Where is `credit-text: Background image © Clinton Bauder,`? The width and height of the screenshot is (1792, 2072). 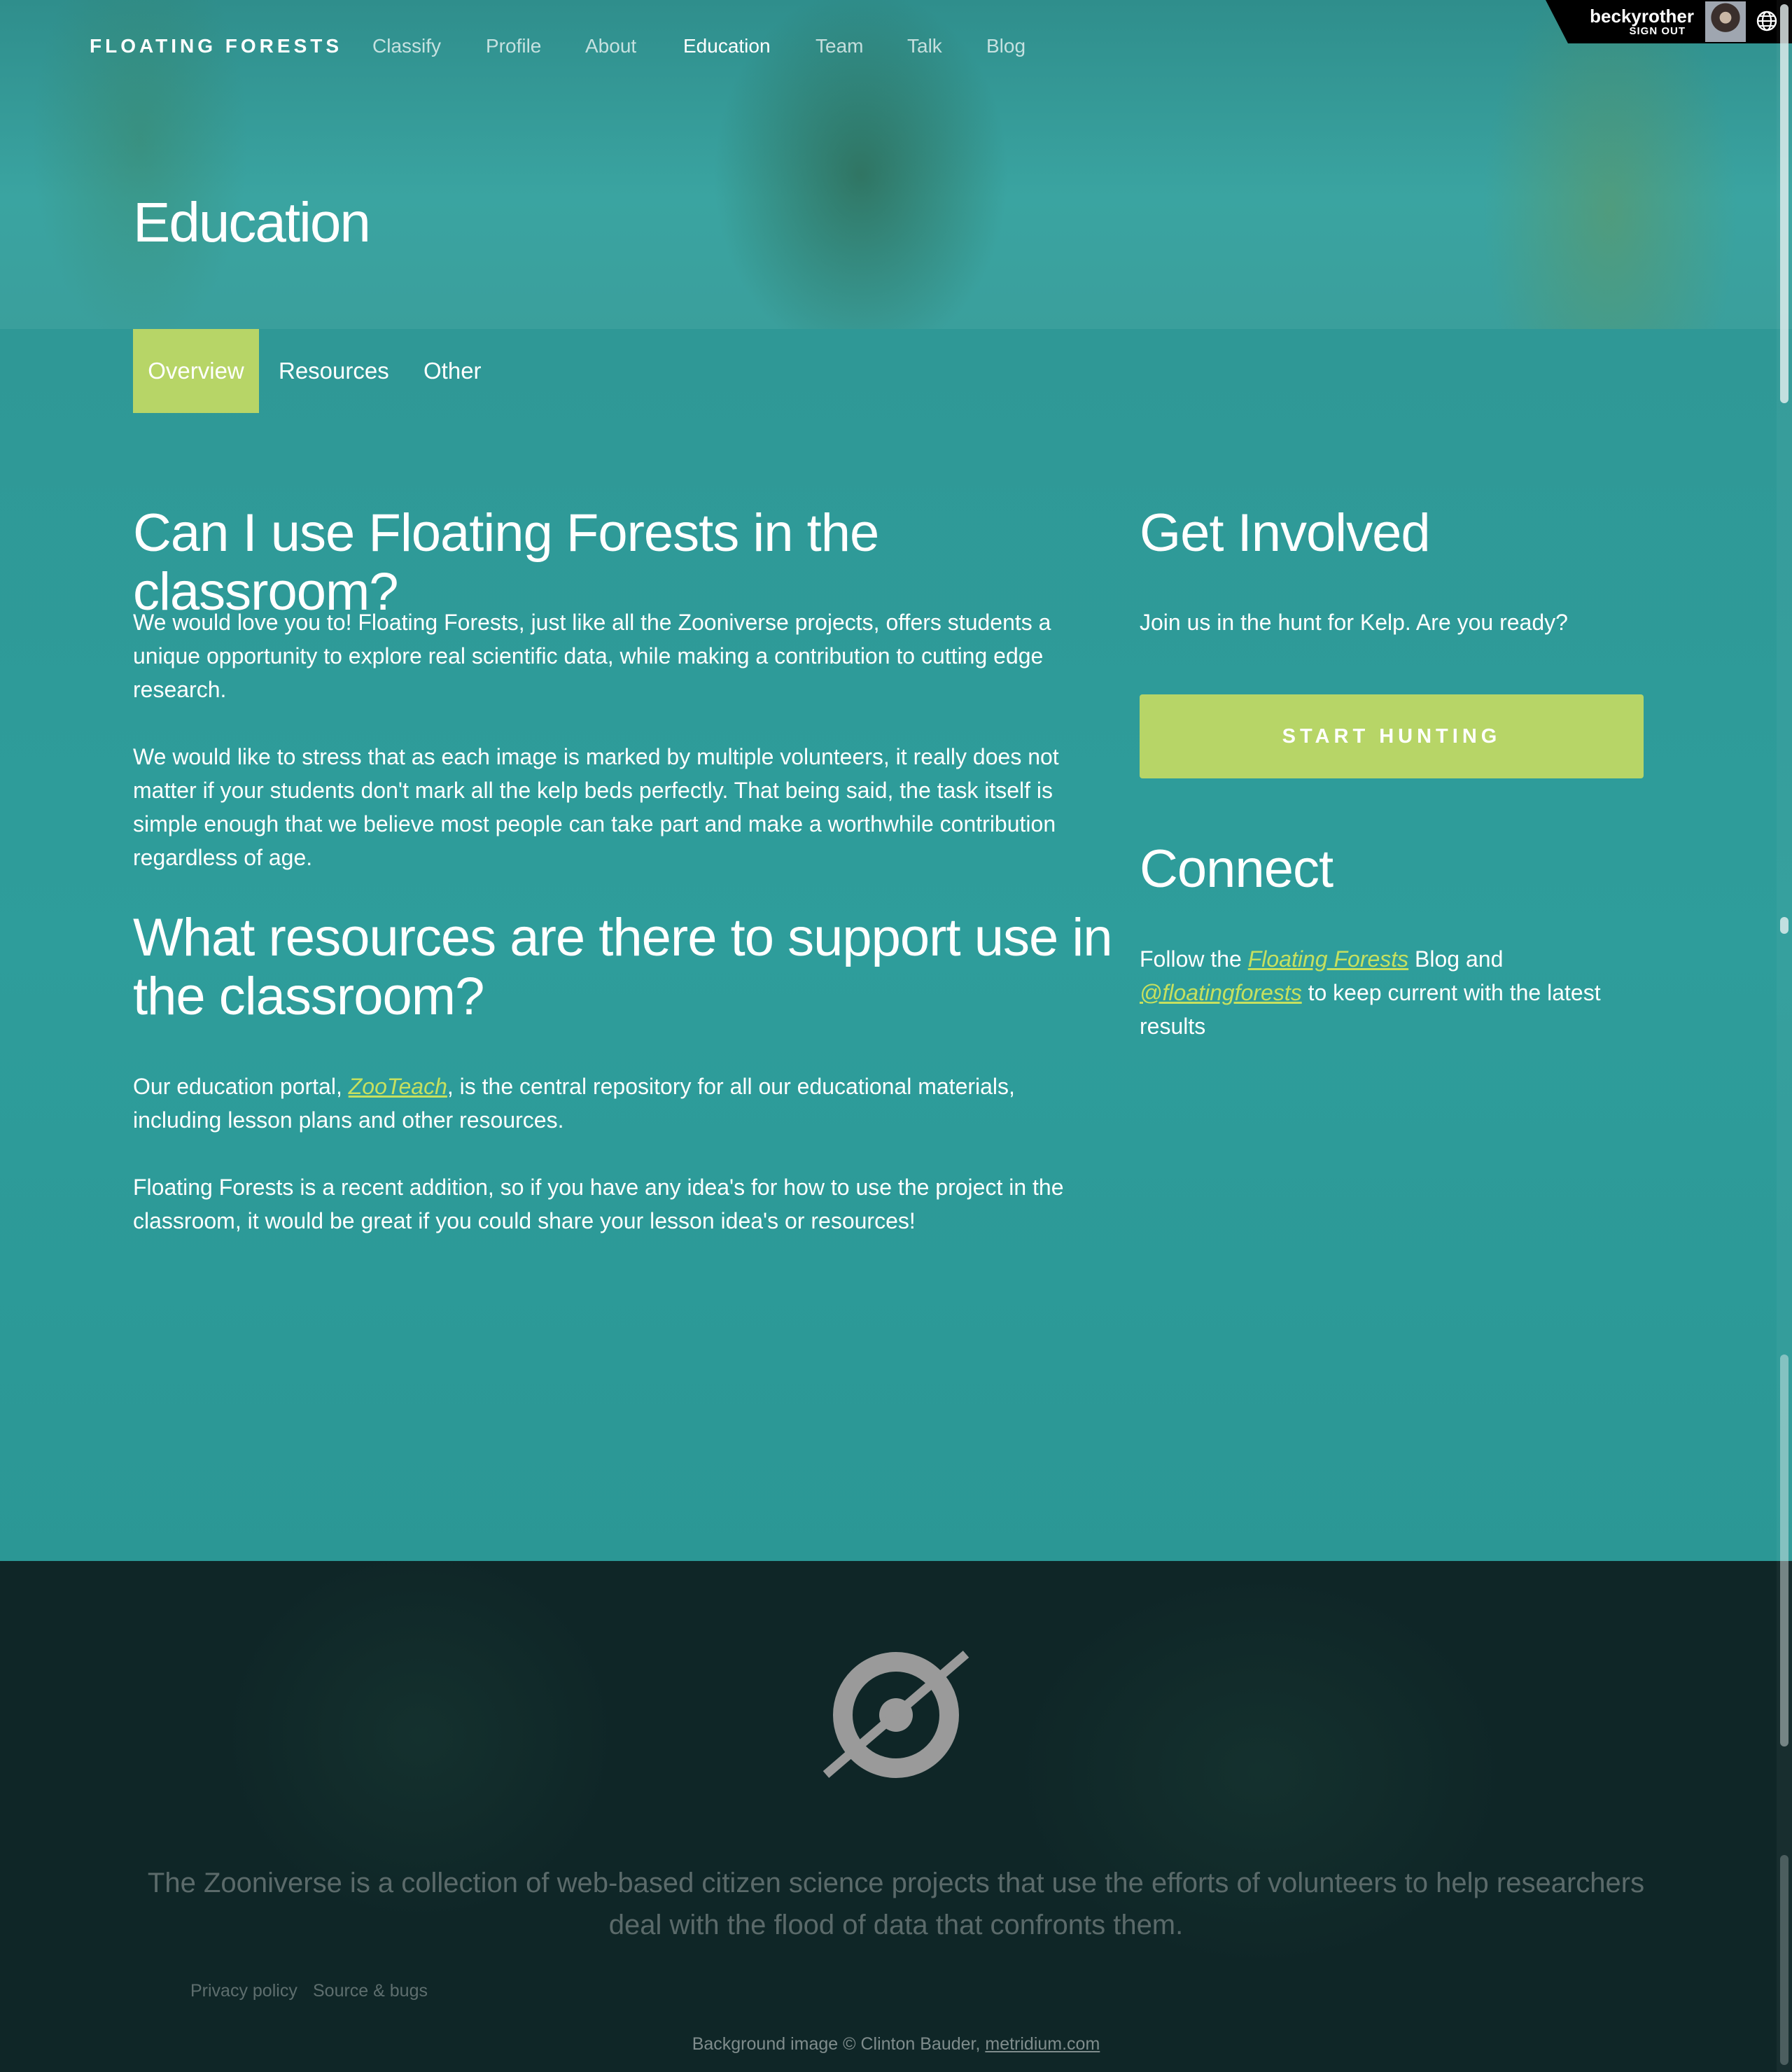
credit-text: Background image © Clinton Bauder, is located at coordinates (839, 2044).